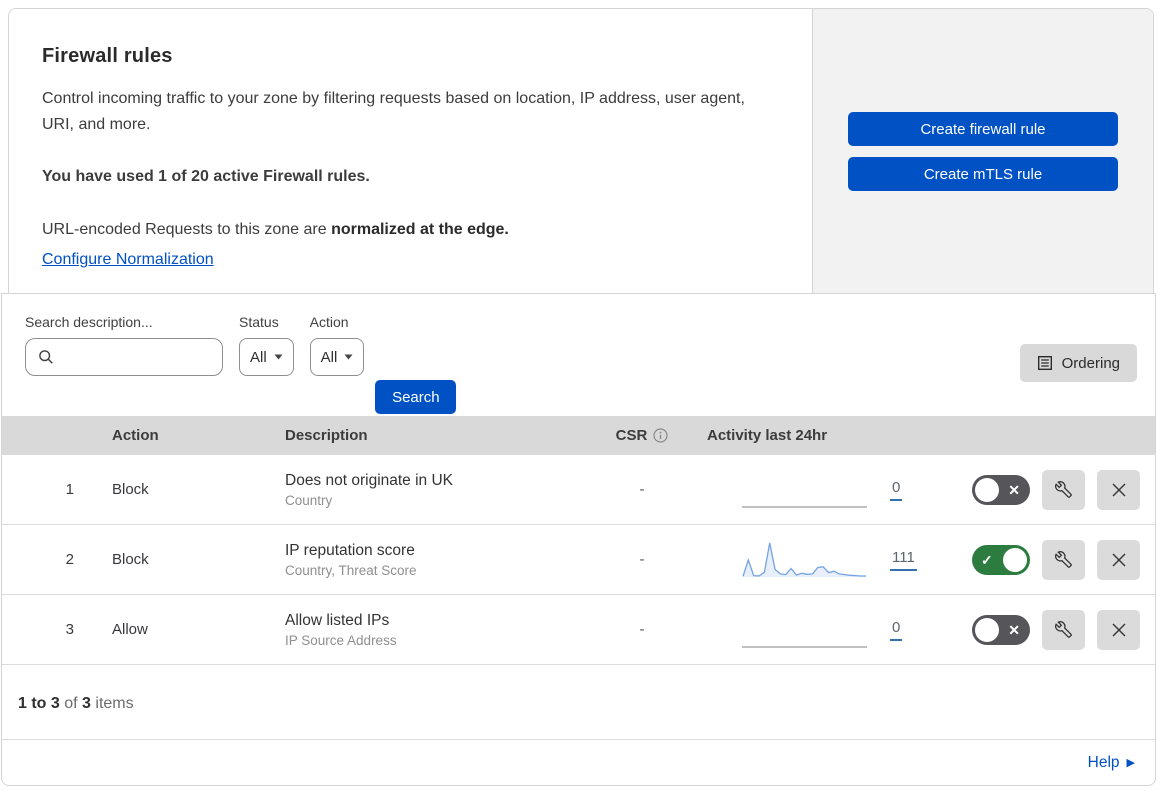 The height and width of the screenshot is (791, 1161). What do you see at coordinates (341, 640) in the screenshot?
I see `rule-fields: IP Source Address` at bounding box center [341, 640].